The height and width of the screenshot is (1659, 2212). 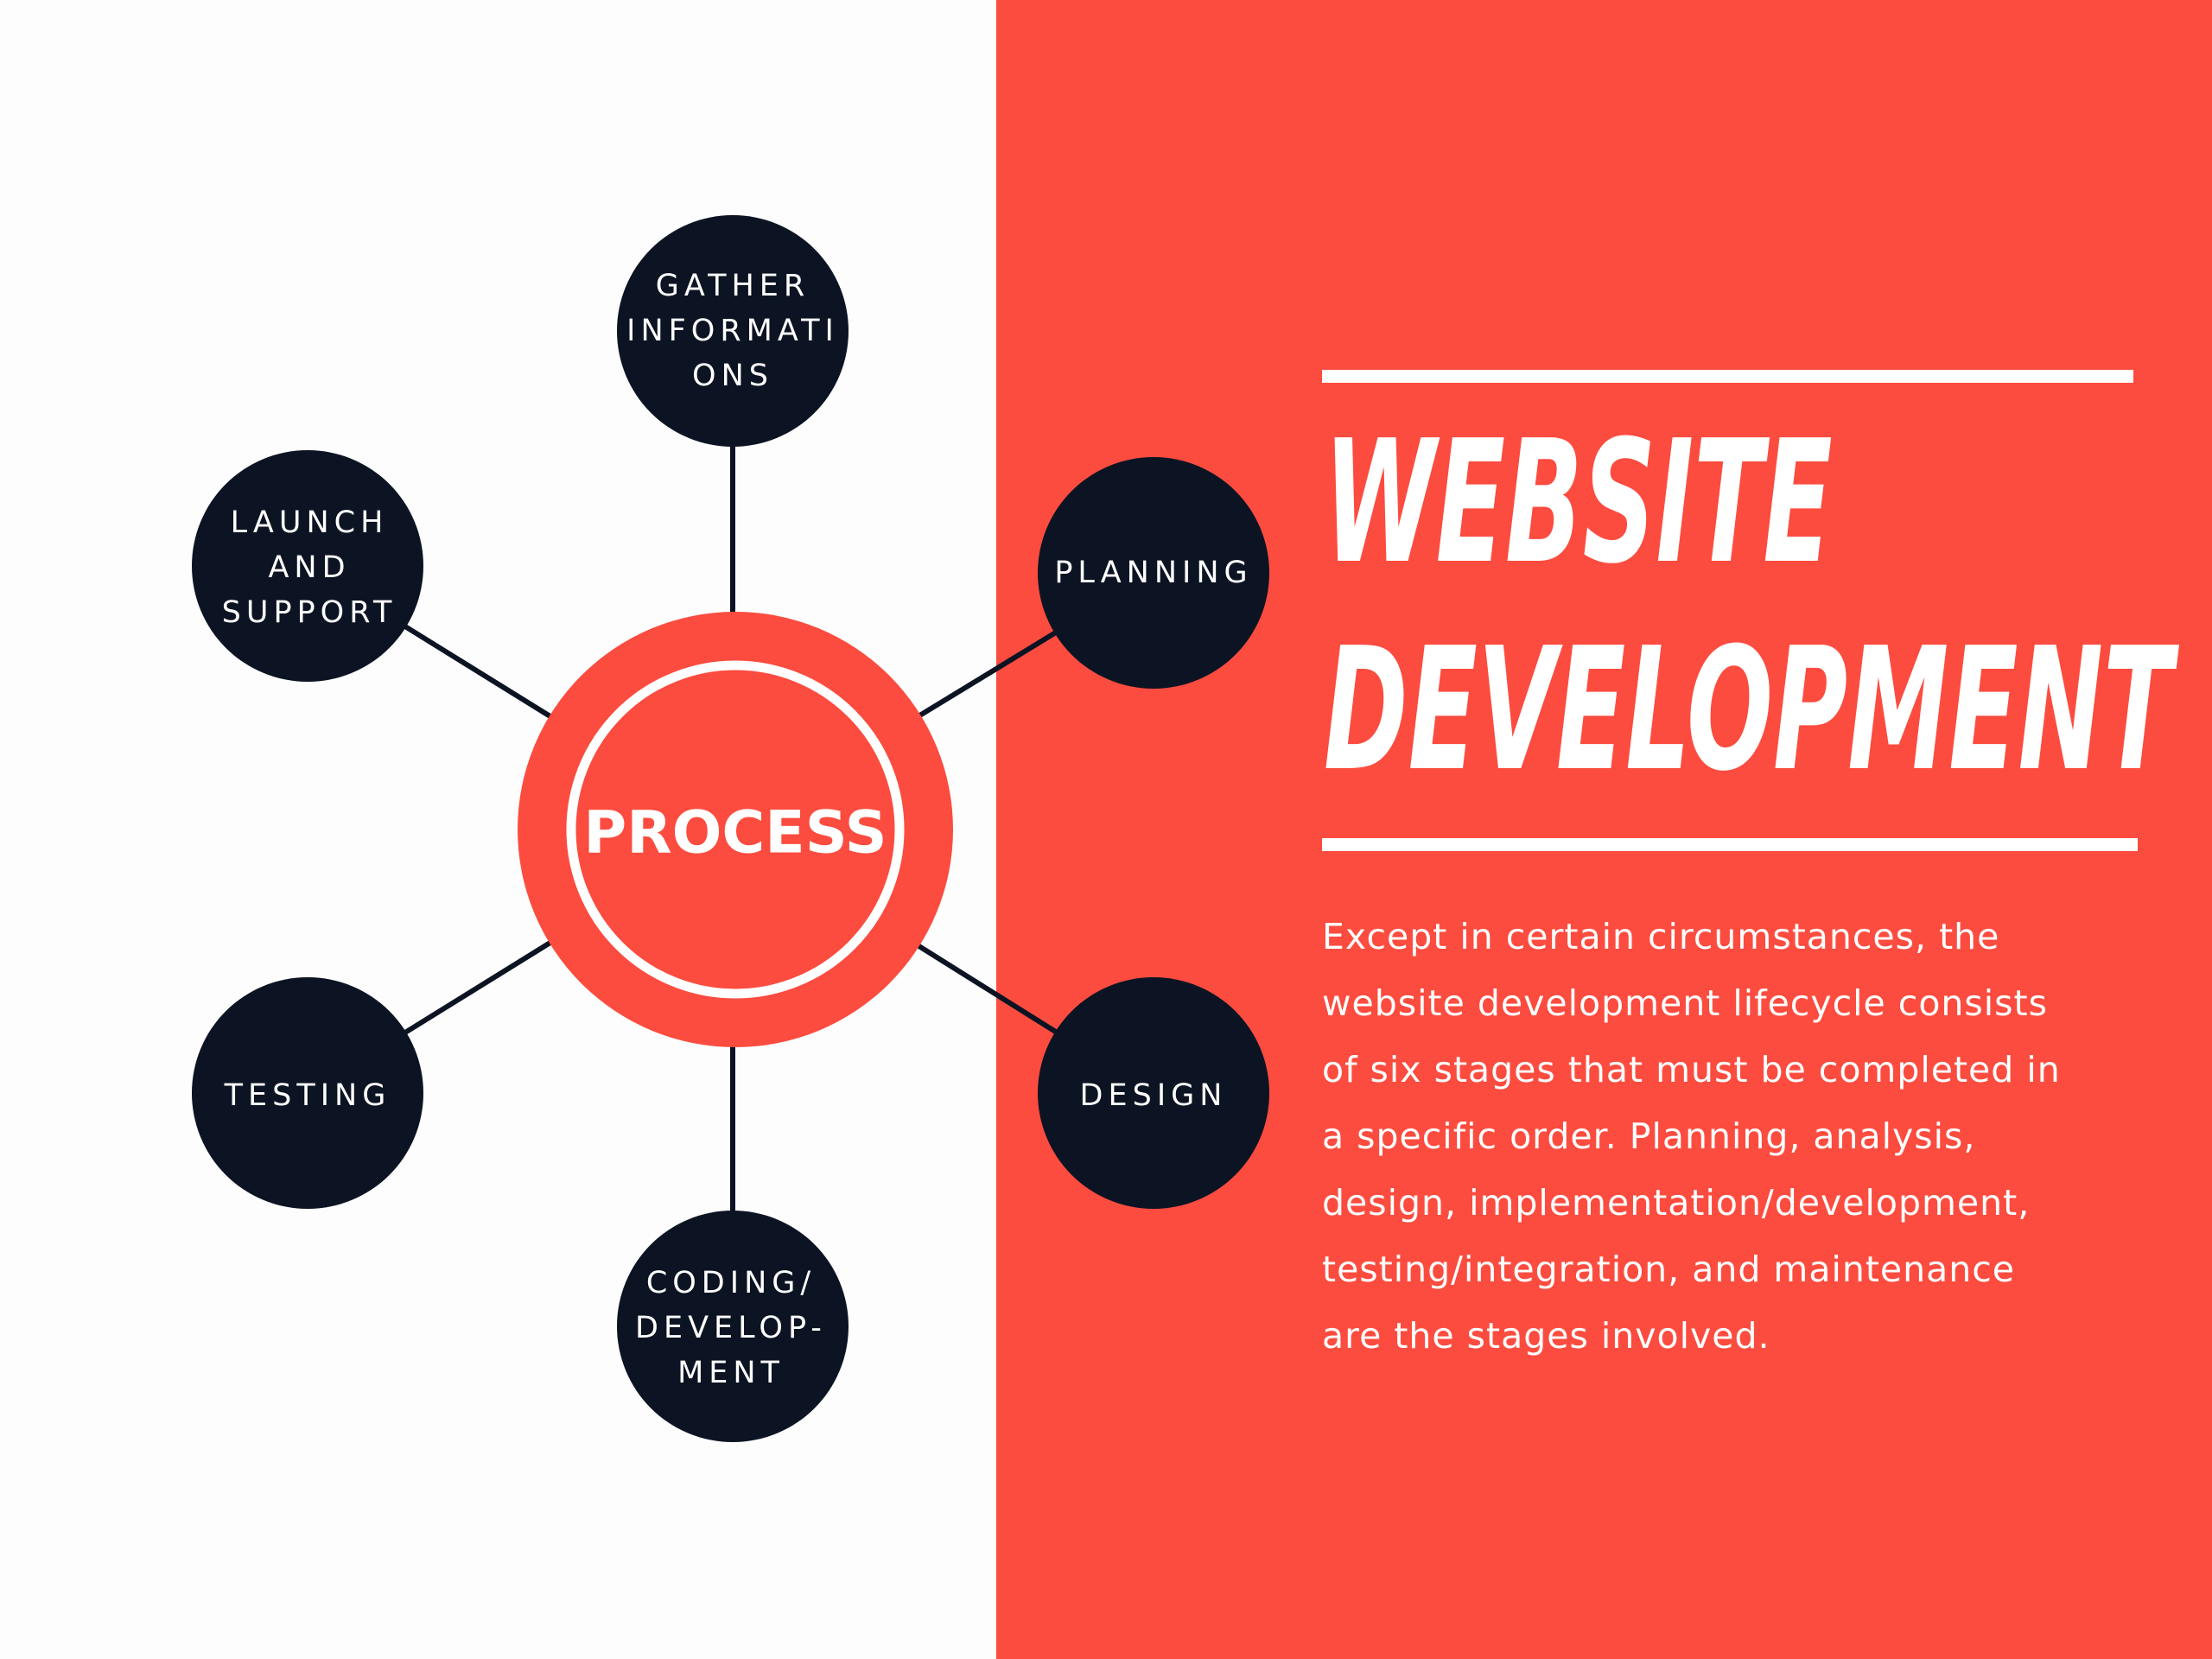 What do you see at coordinates (735, 833) in the screenshot?
I see `center-label: PROCESS` at bounding box center [735, 833].